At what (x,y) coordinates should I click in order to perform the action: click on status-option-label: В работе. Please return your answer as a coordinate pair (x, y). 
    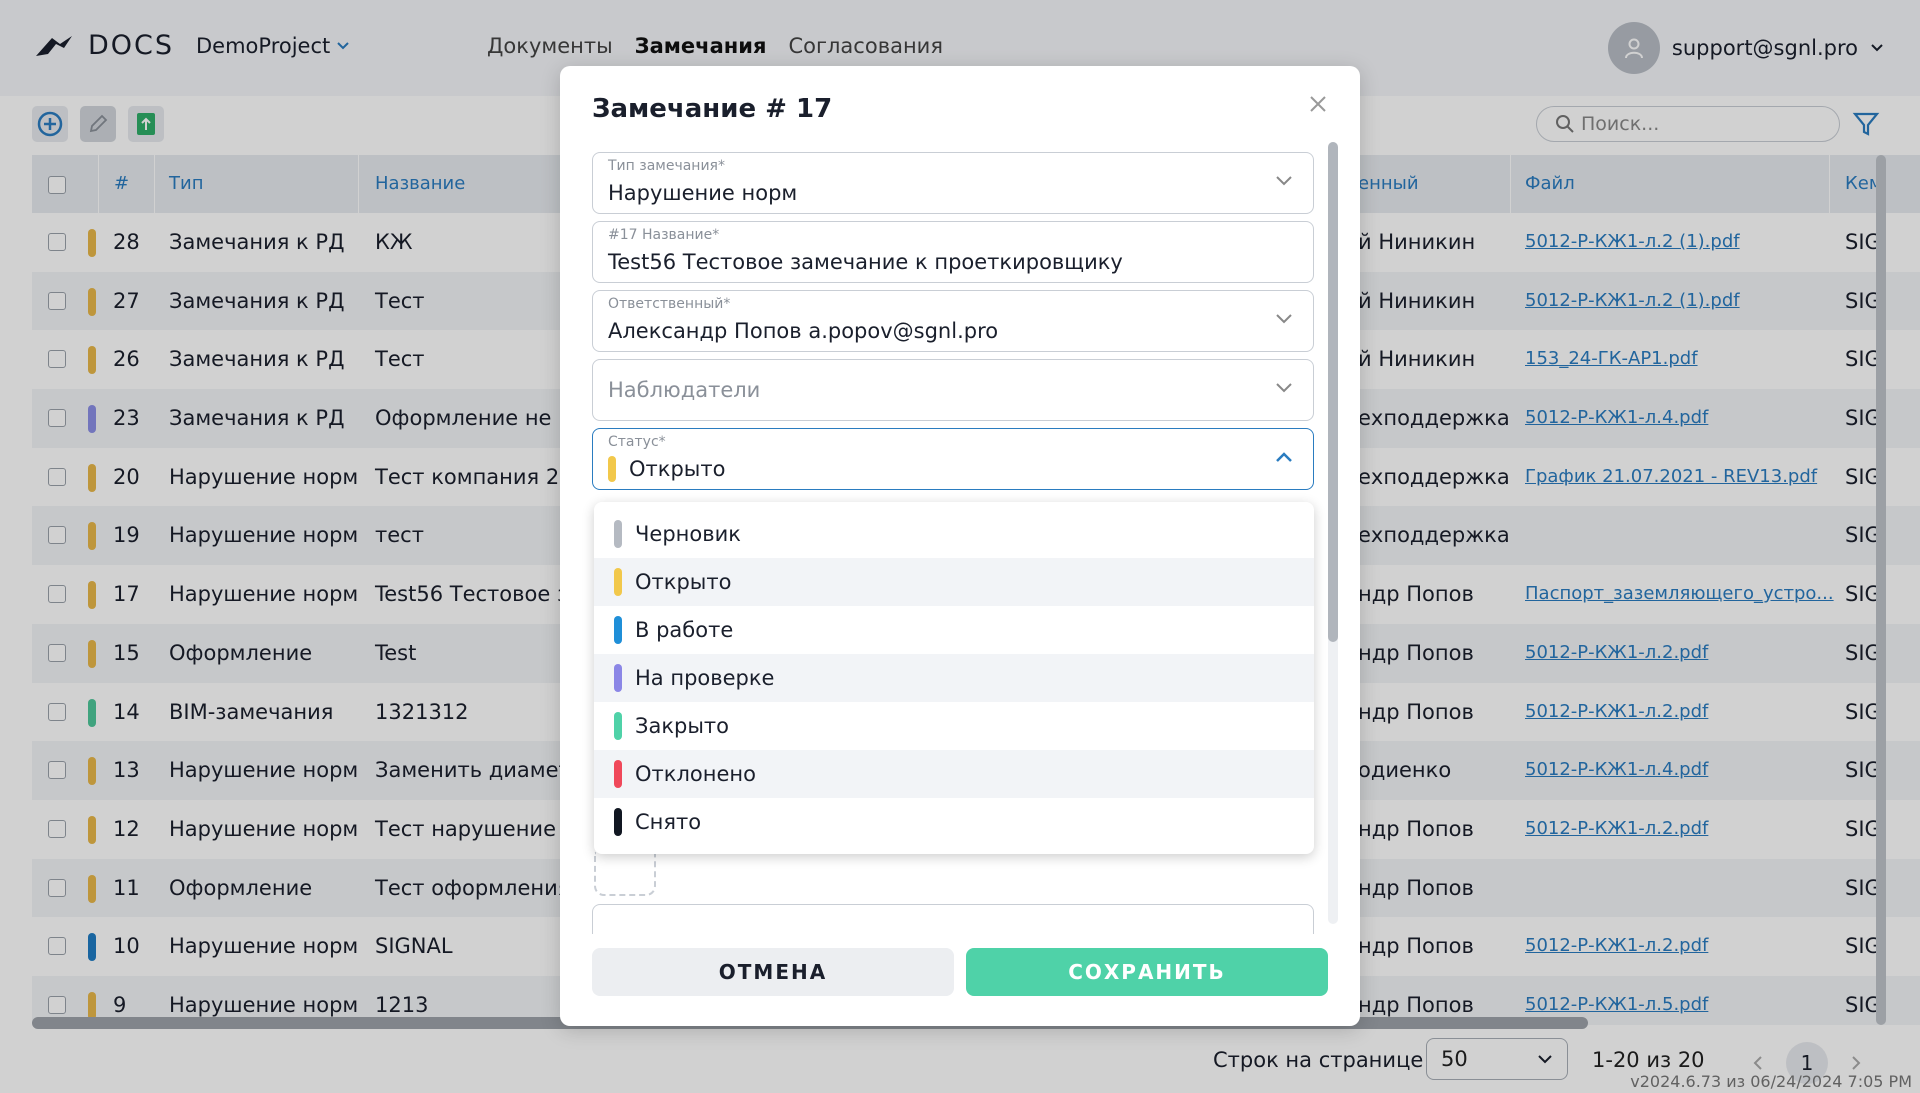
    Looking at the image, I should click on (684, 630).